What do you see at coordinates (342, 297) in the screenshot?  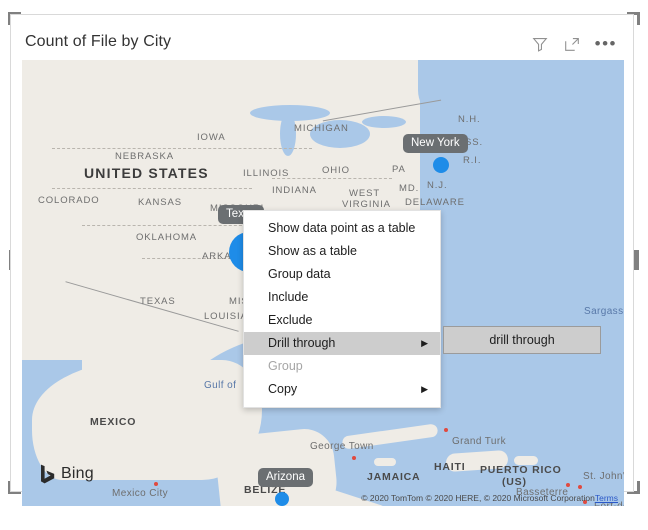 I see `context-menu-item: Include` at bounding box center [342, 297].